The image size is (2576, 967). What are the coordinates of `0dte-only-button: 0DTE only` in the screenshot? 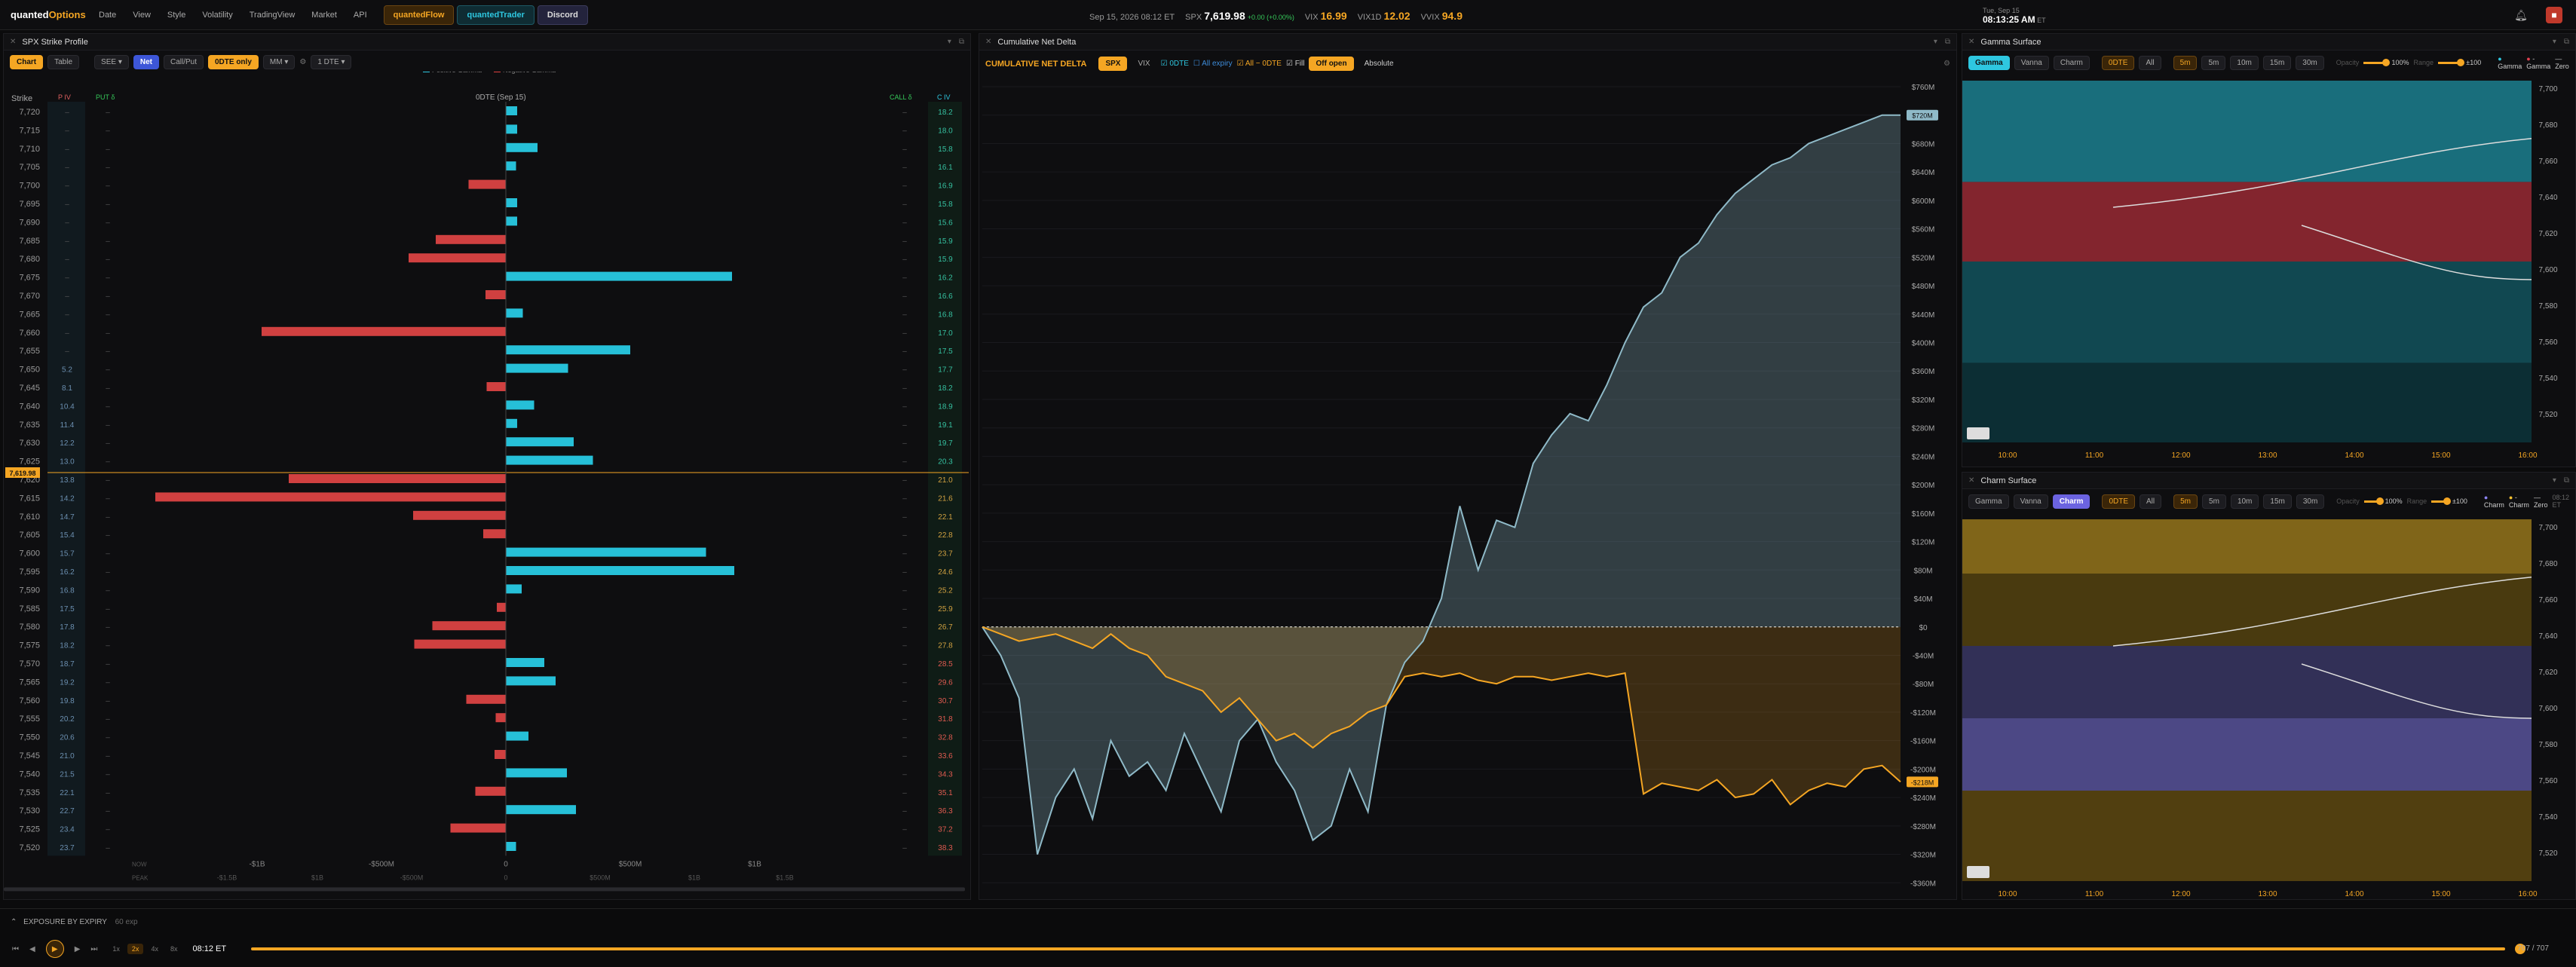 It's located at (233, 62).